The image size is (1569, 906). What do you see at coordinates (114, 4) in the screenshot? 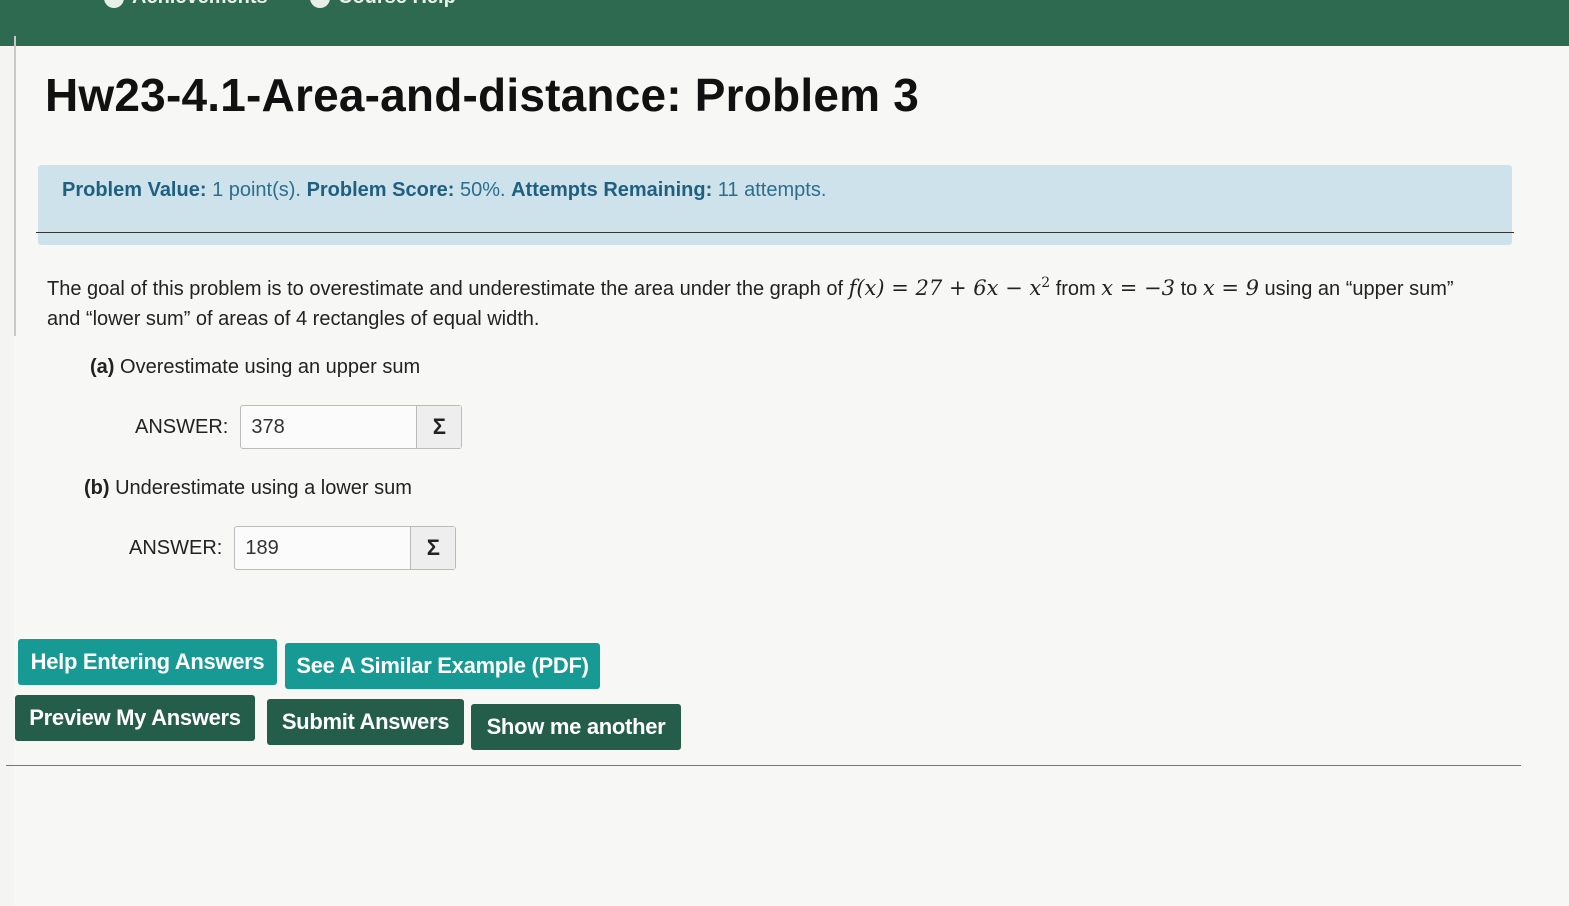
I see `achievements-icon` at bounding box center [114, 4].